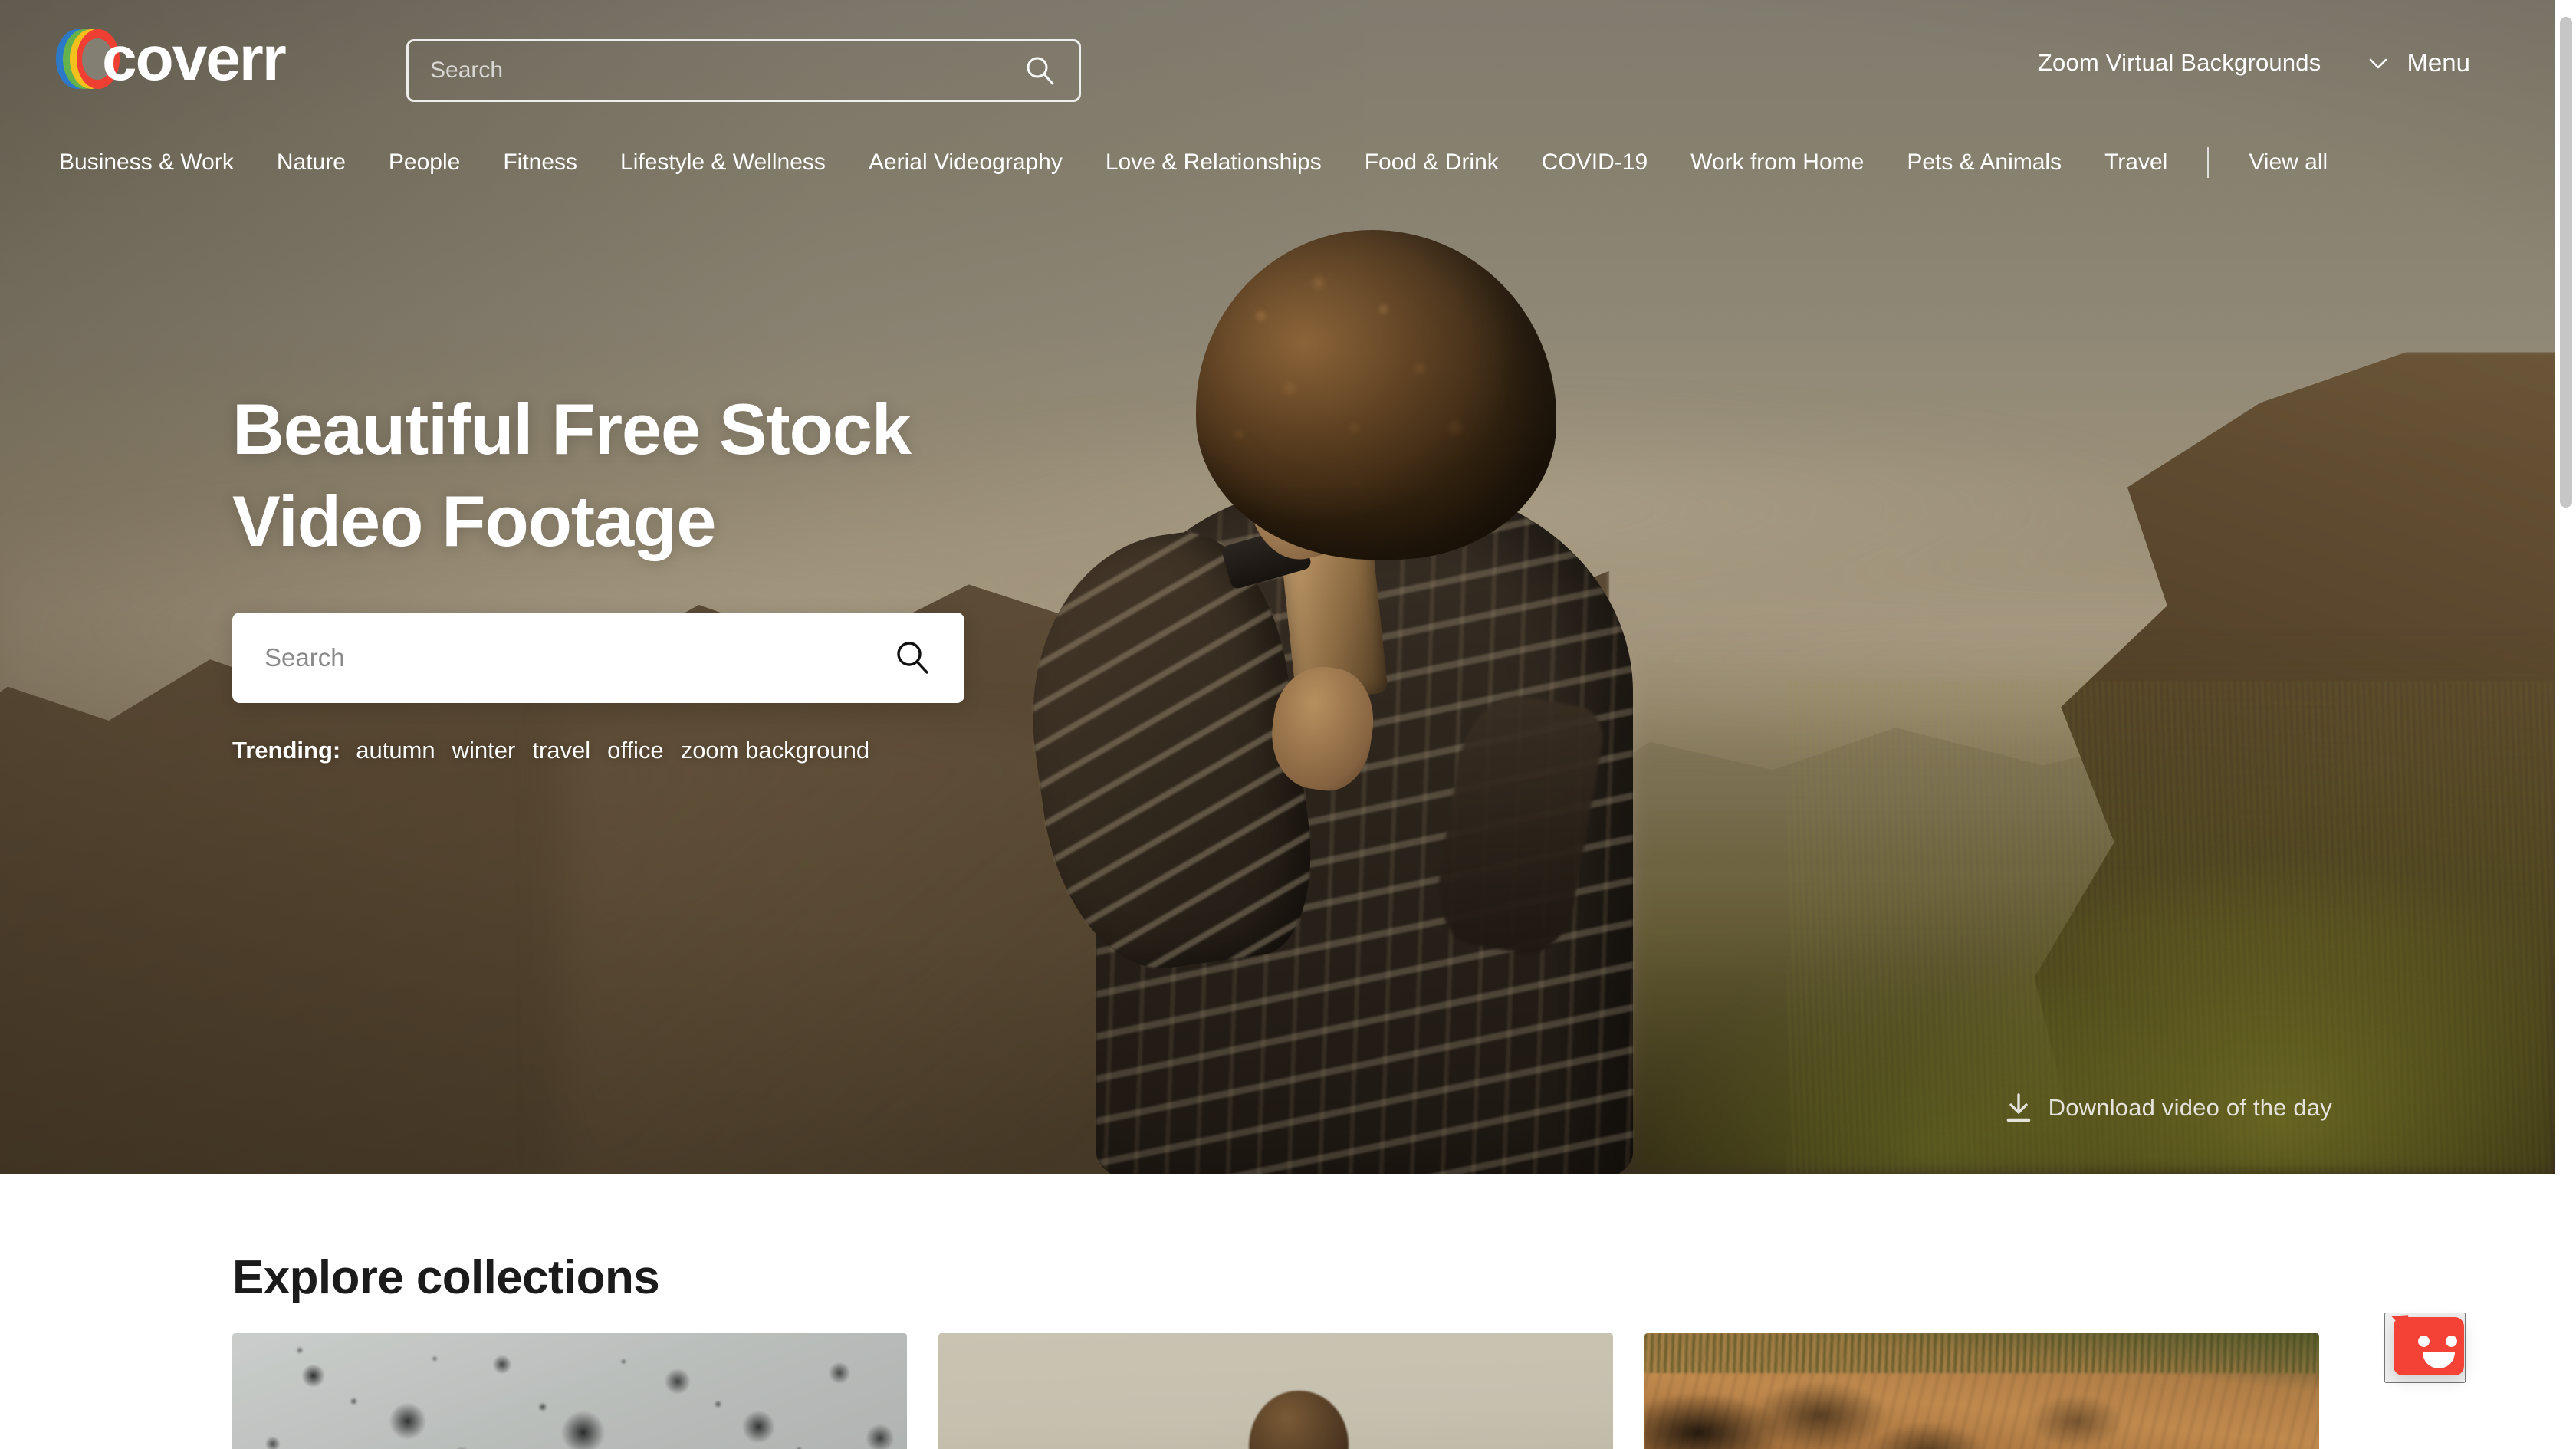  Describe the element at coordinates (540, 162) in the screenshot. I see `nav-item-fitness: Fitness` at that location.